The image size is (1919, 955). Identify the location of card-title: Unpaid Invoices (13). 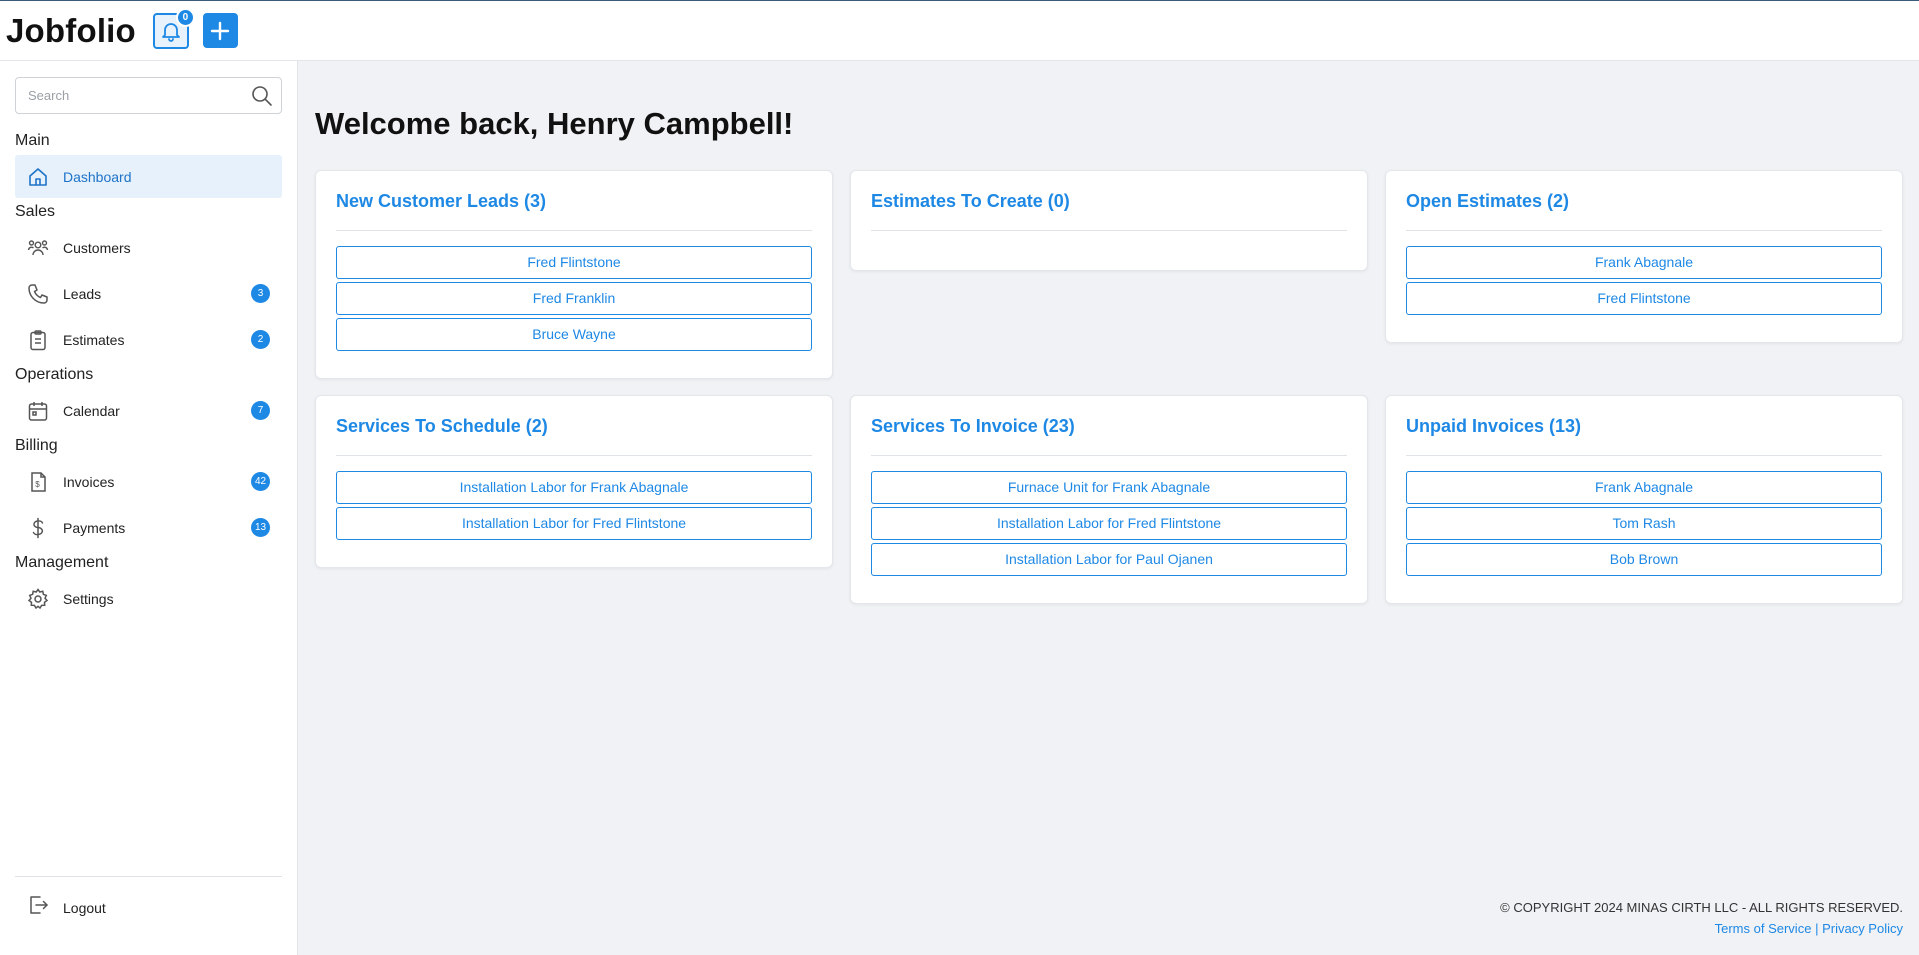
(1644, 426).